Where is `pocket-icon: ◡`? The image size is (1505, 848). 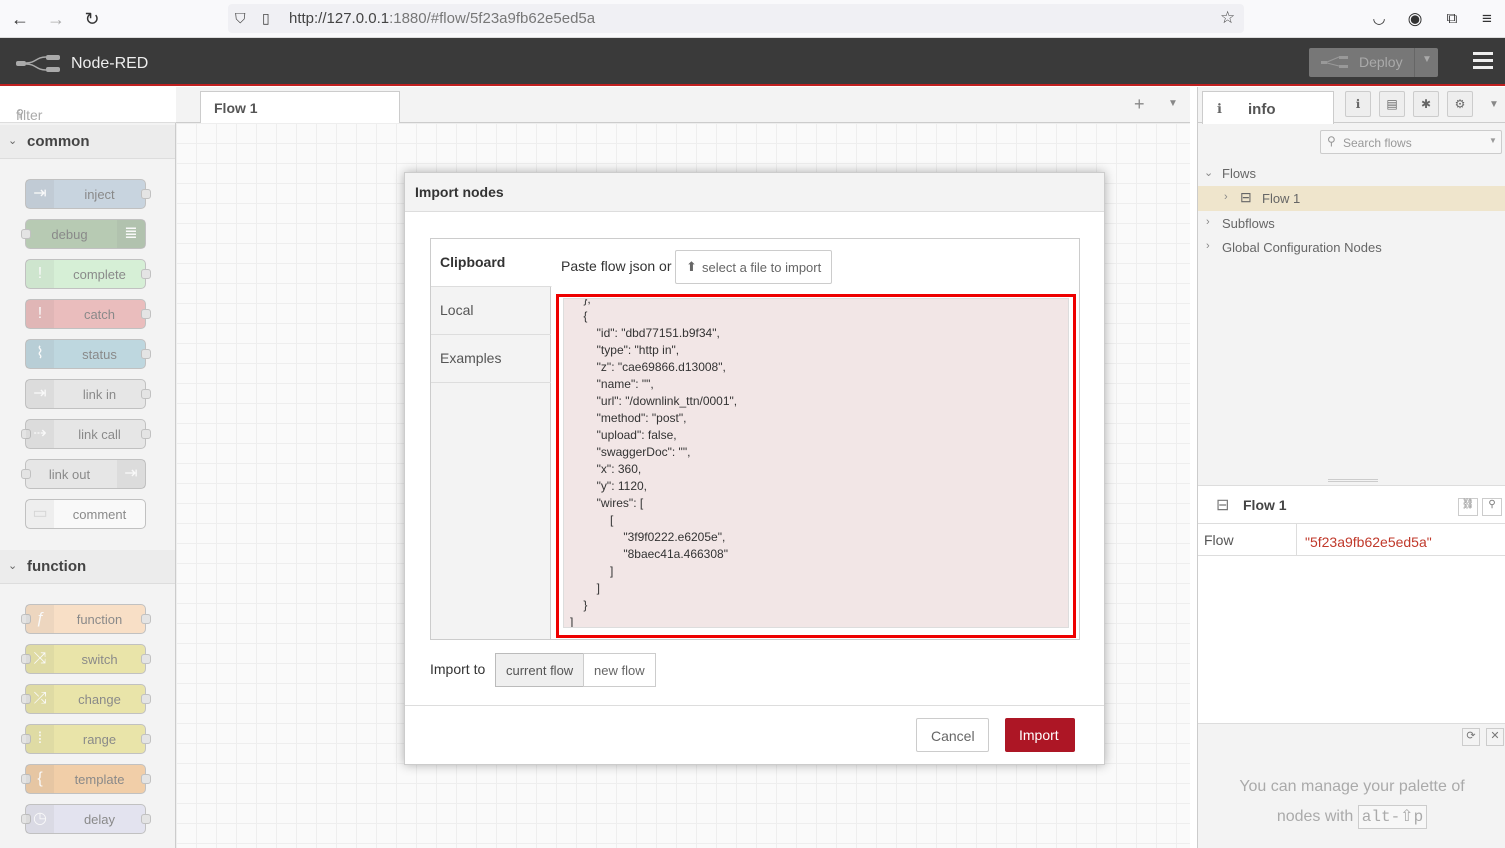 pocket-icon: ◡ is located at coordinates (1379, 19).